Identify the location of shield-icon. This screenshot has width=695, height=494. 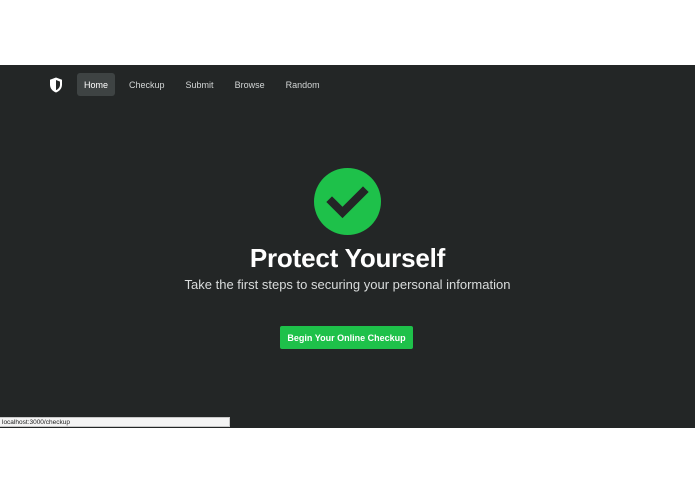
(56, 85).